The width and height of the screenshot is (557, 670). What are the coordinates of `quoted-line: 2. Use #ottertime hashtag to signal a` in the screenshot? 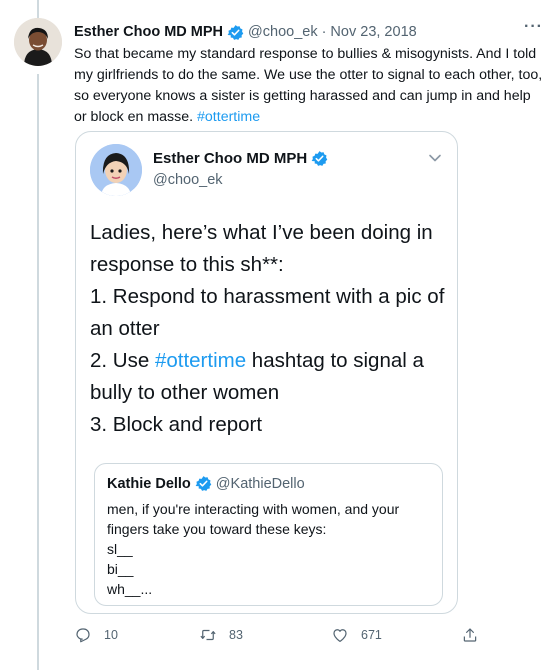 It's located at (270, 361).